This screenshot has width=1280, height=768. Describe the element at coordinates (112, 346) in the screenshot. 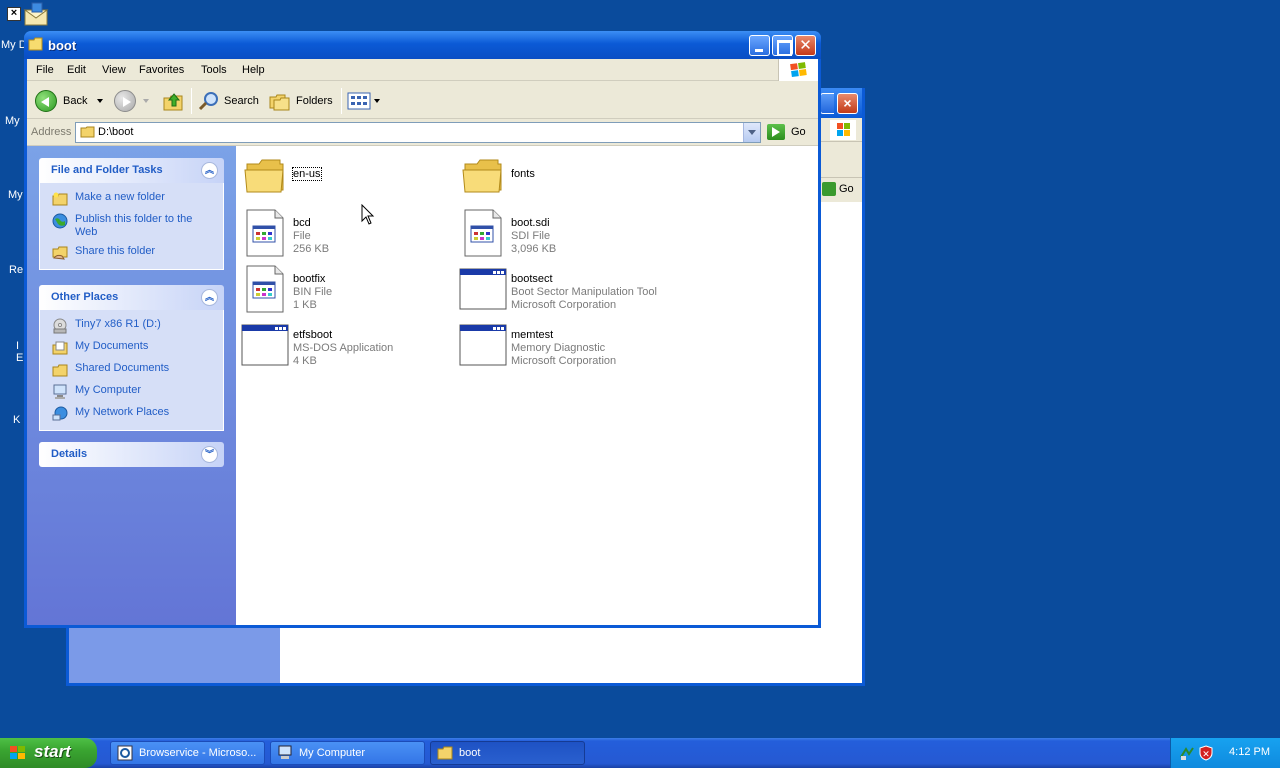

I see `link-label: My Documents` at that location.